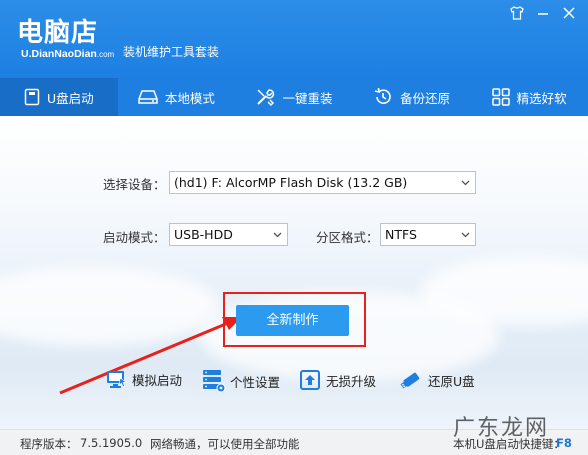 This screenshot has width=588, height=455. I want to click on restore-usb-button: 还原U盘, so click(436, 380).